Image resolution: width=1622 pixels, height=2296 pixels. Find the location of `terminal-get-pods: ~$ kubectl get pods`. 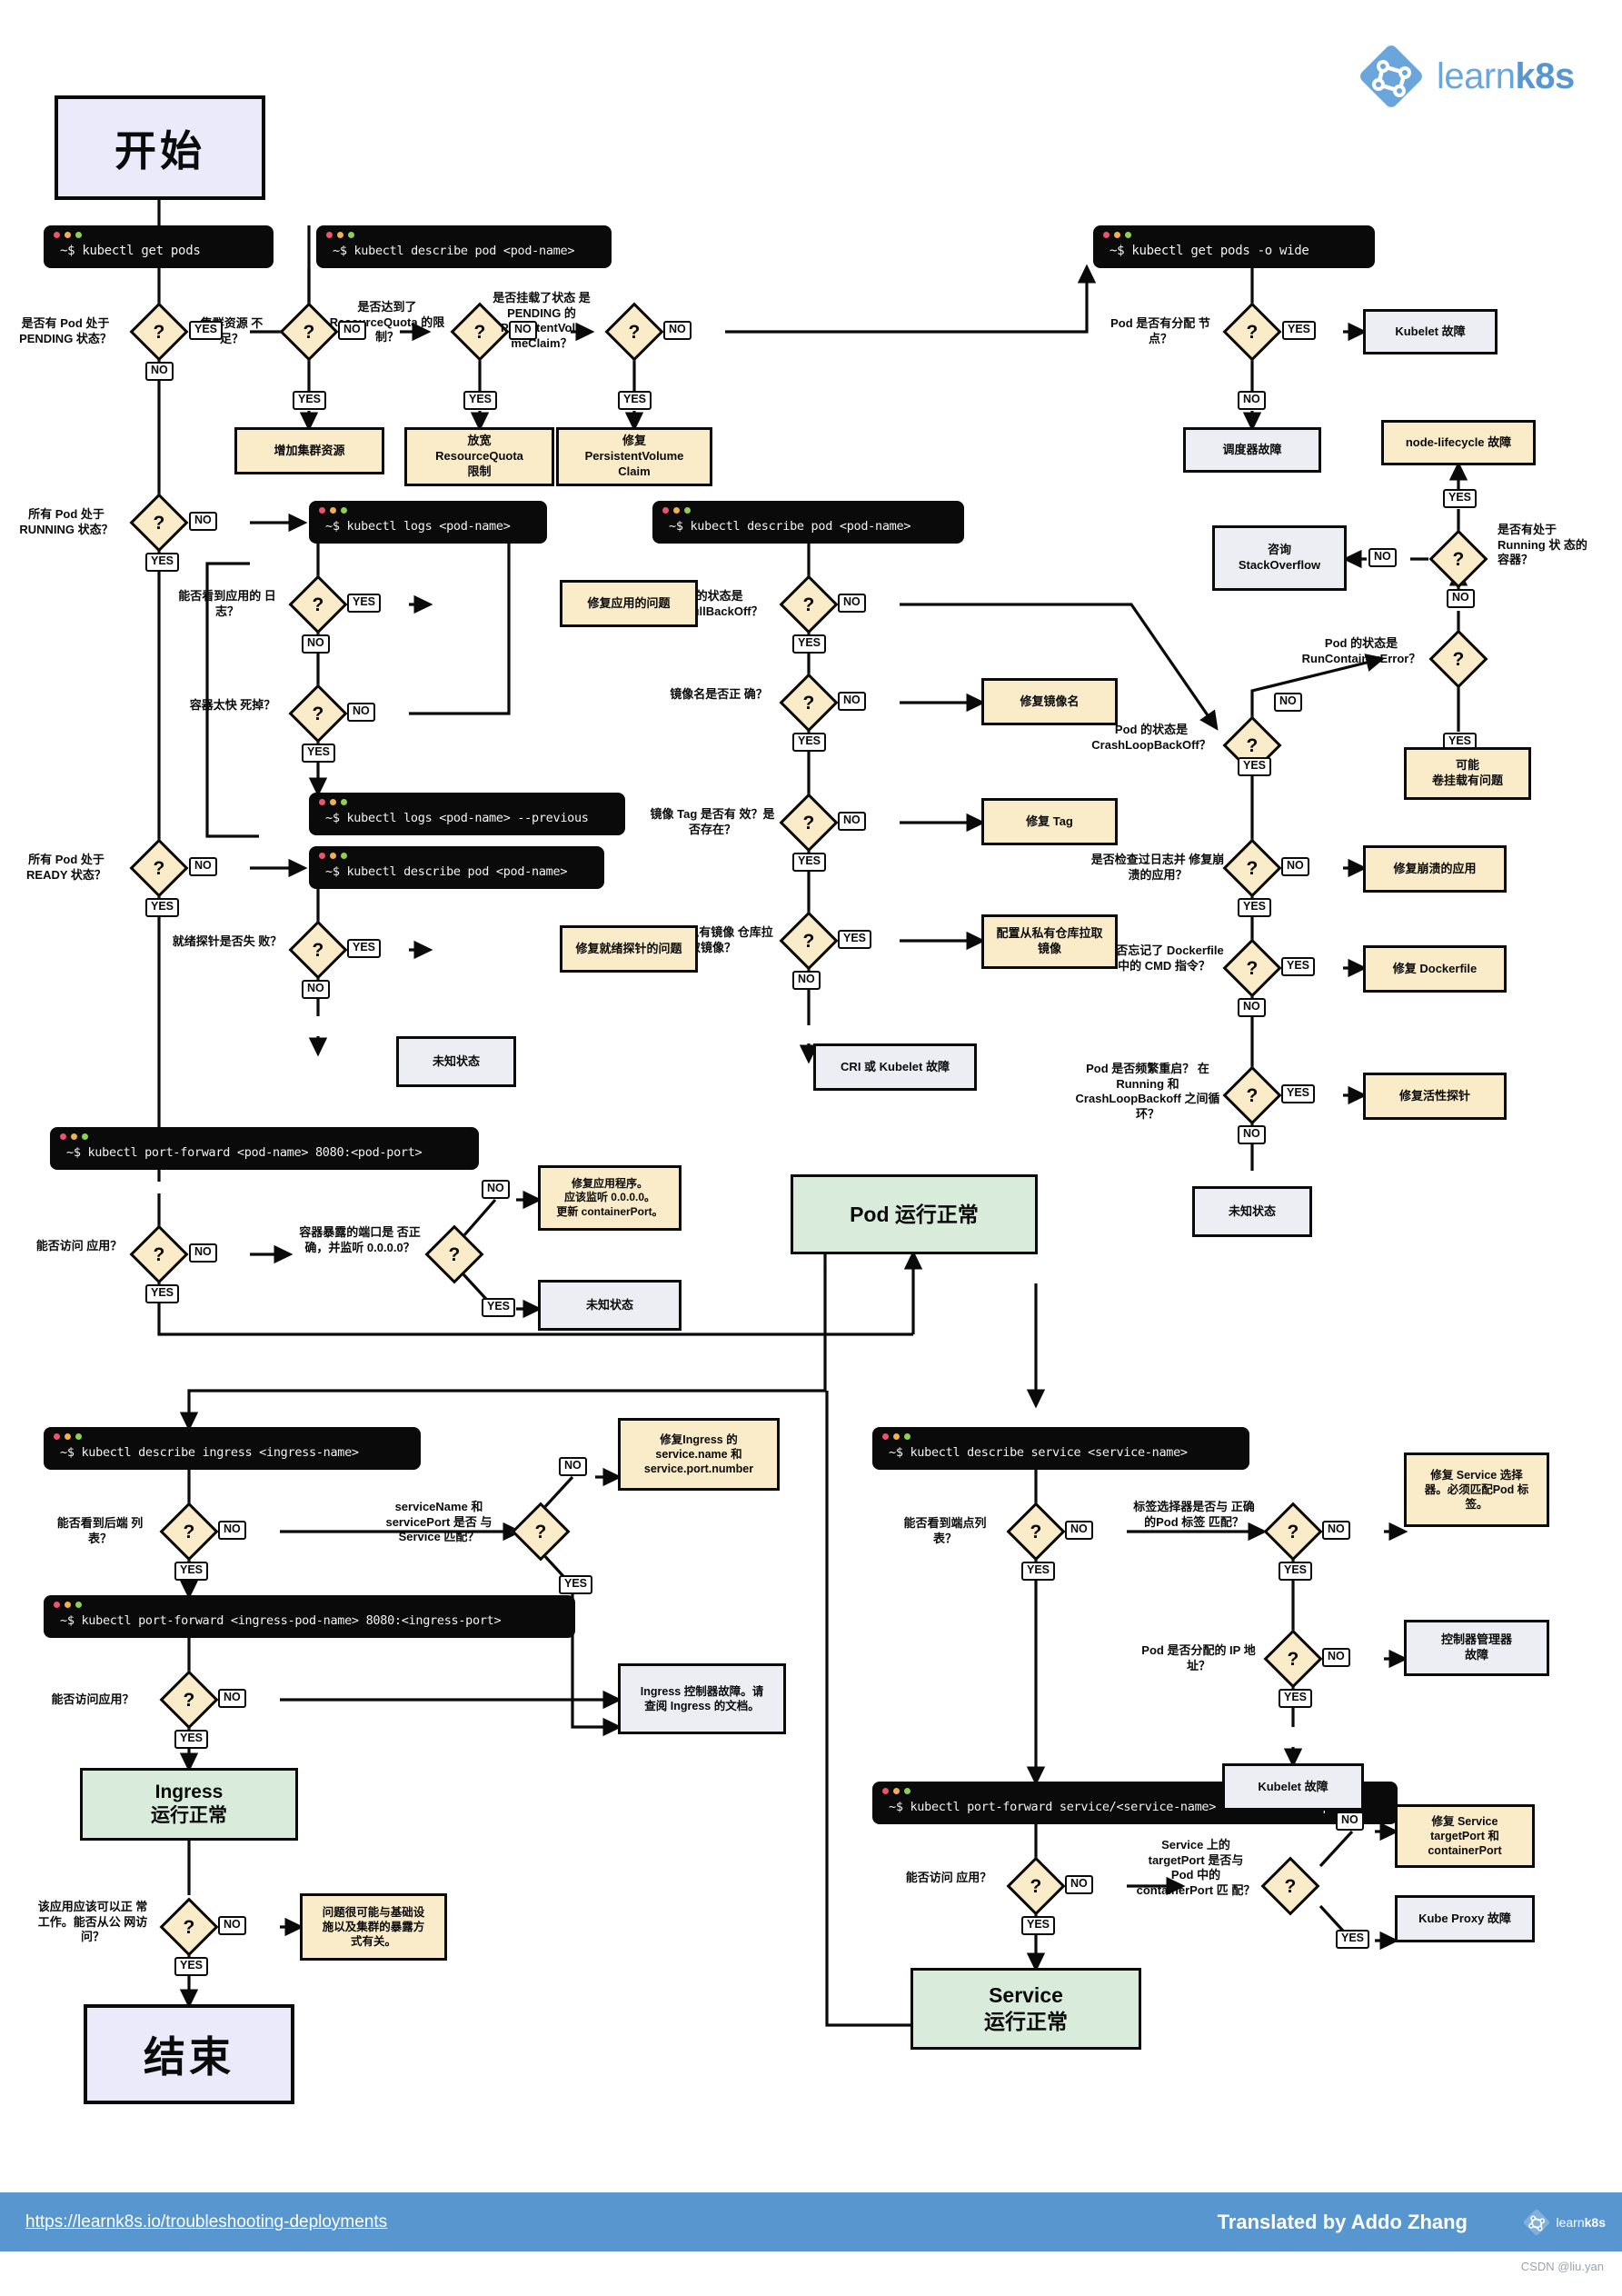

terminal-get-pods: ~$ kubectl get pods is located at coordinates (159, 246).